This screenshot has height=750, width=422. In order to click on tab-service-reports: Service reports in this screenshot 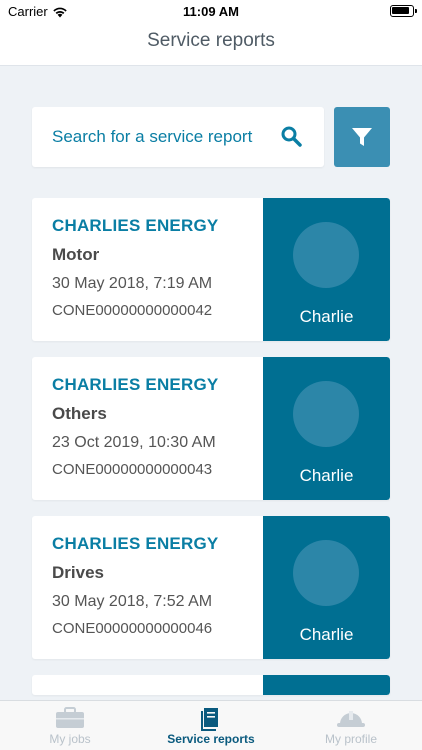, I will do `click(211, 725)`.